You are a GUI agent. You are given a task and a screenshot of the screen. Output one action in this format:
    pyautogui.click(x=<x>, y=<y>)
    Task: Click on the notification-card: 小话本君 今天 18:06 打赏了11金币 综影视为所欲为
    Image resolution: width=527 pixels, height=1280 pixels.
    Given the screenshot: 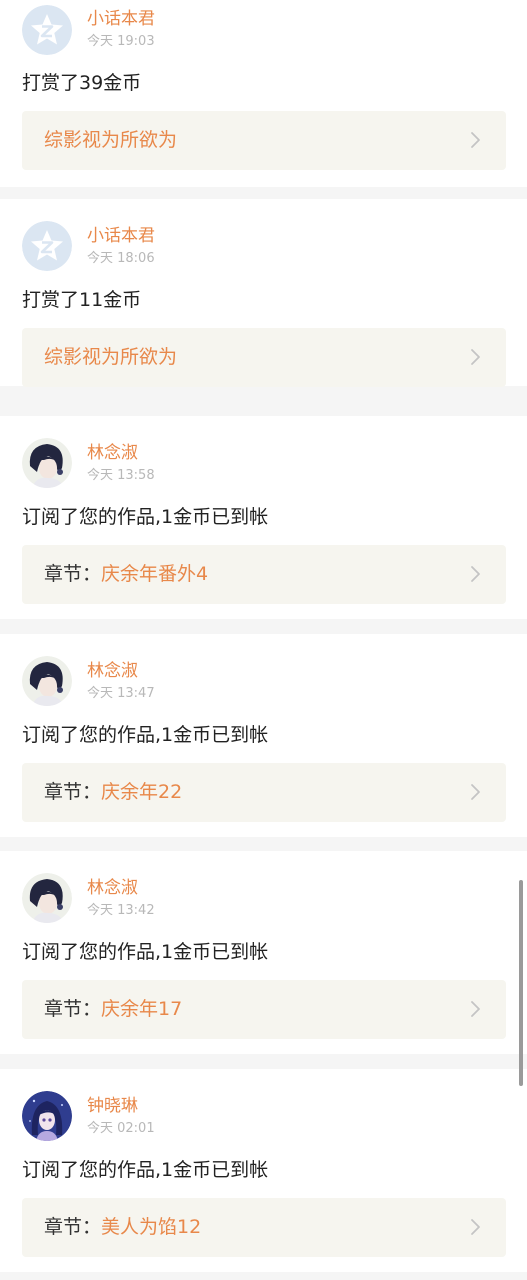 What is the action you would take?
    pyautogui.click(x=263, y=293)
    